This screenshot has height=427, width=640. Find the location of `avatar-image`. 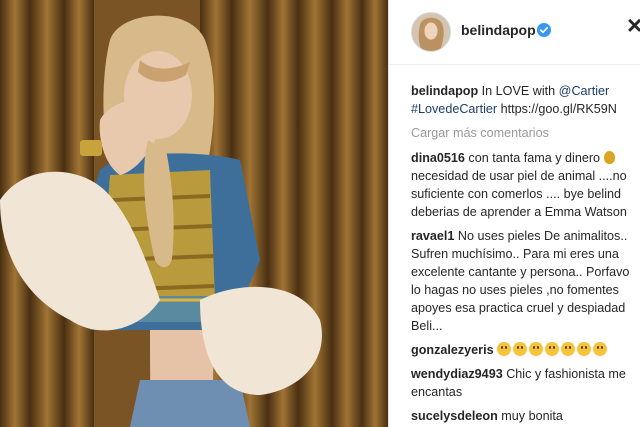

avatar-image is located at coordinates (431, 32).